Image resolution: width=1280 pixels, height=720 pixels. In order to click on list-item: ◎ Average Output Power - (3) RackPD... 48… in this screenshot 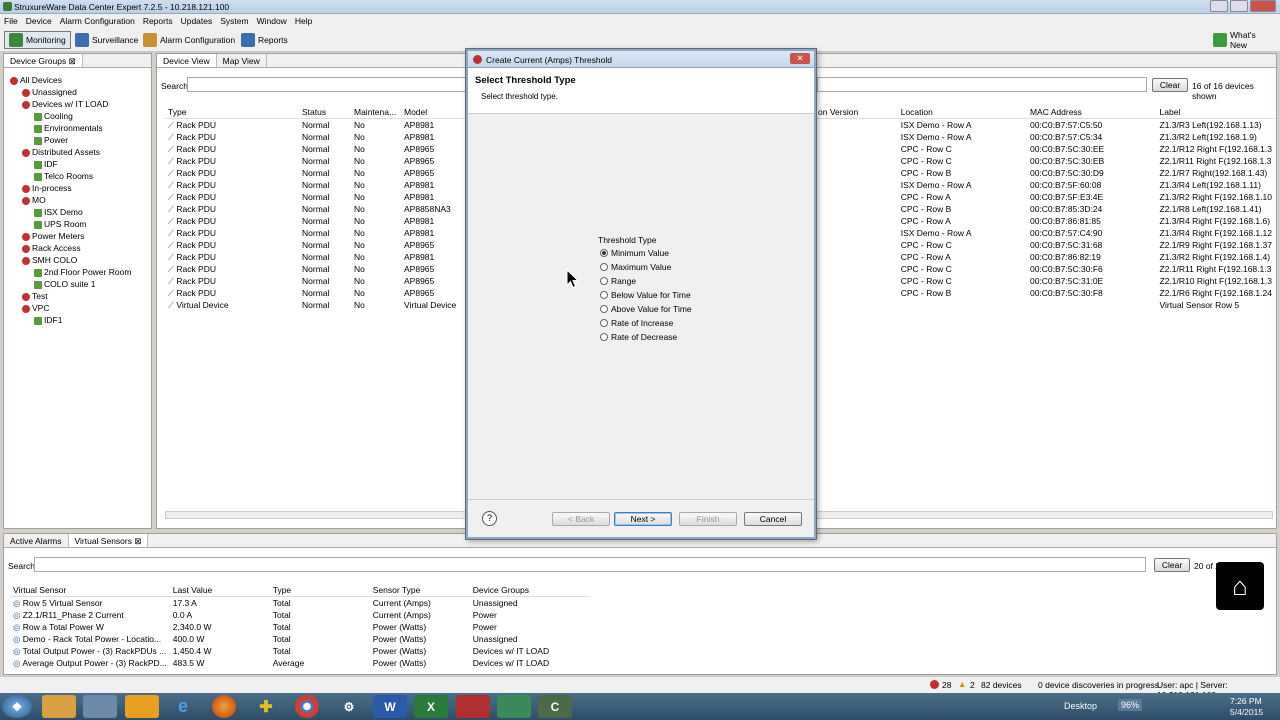, I will do `click(300, 663)`.